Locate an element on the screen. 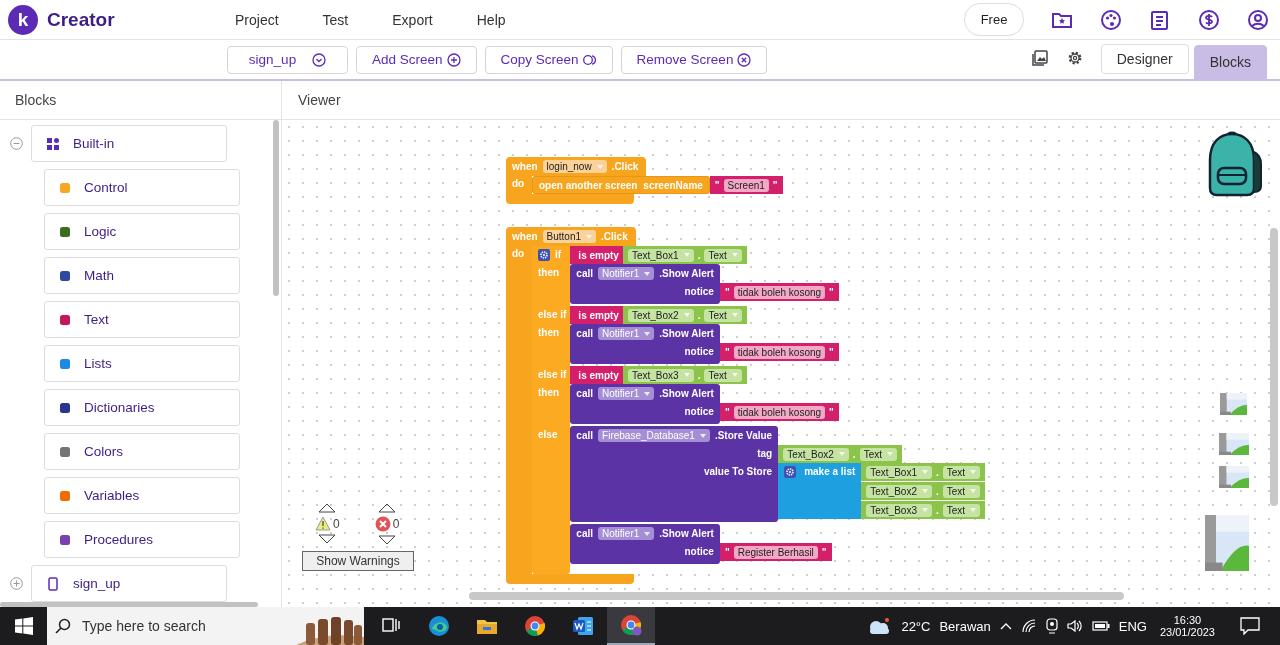 The image size is (1280, 645). palette-item: Math is located at coordinates (142, 275).